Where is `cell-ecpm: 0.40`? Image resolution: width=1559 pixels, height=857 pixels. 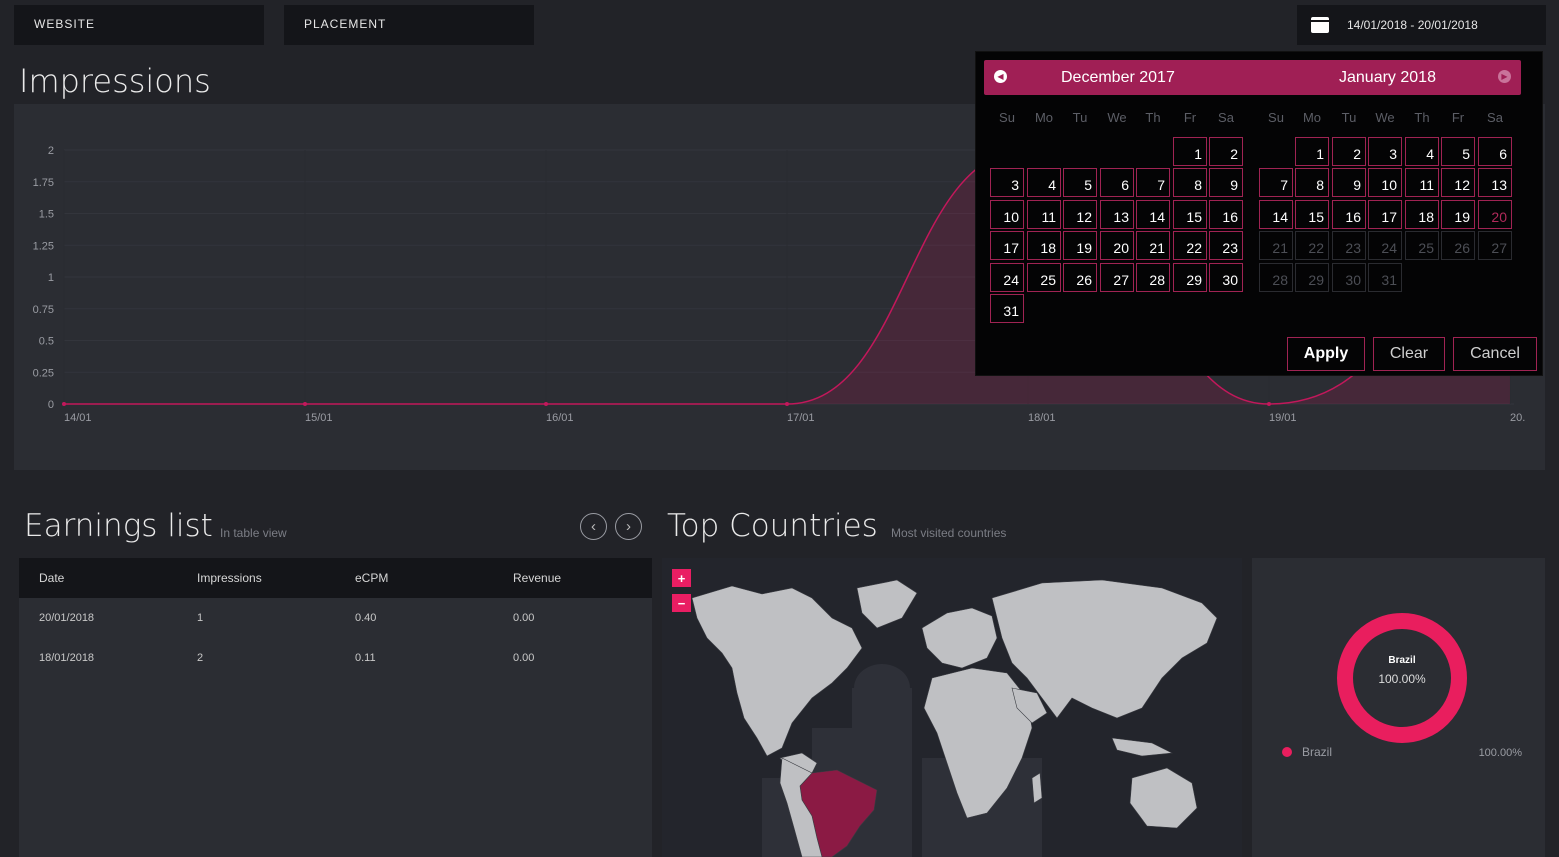 cell-ecpm: 0.40 is located at coordinates (366, 618).